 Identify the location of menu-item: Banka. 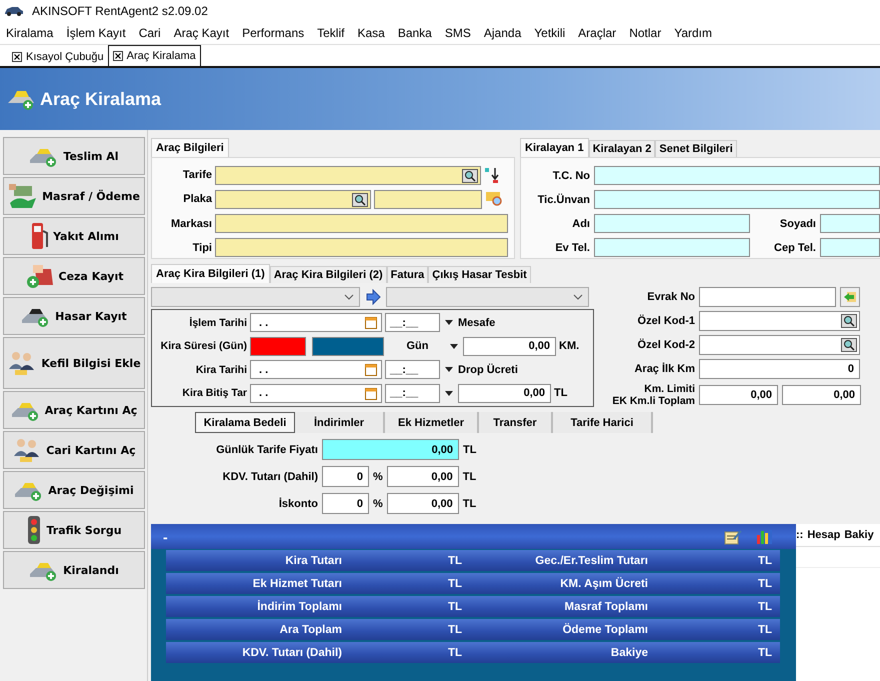
(415, 33).